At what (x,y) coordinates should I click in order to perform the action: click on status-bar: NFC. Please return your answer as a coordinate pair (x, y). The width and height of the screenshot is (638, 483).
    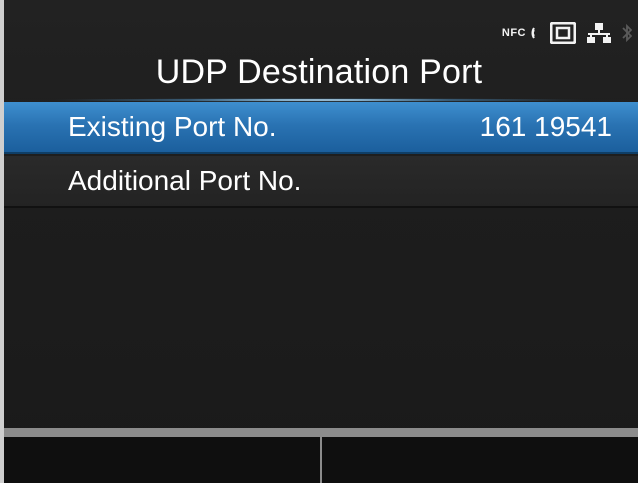
    Looking at the image, I should click on (567, 33).